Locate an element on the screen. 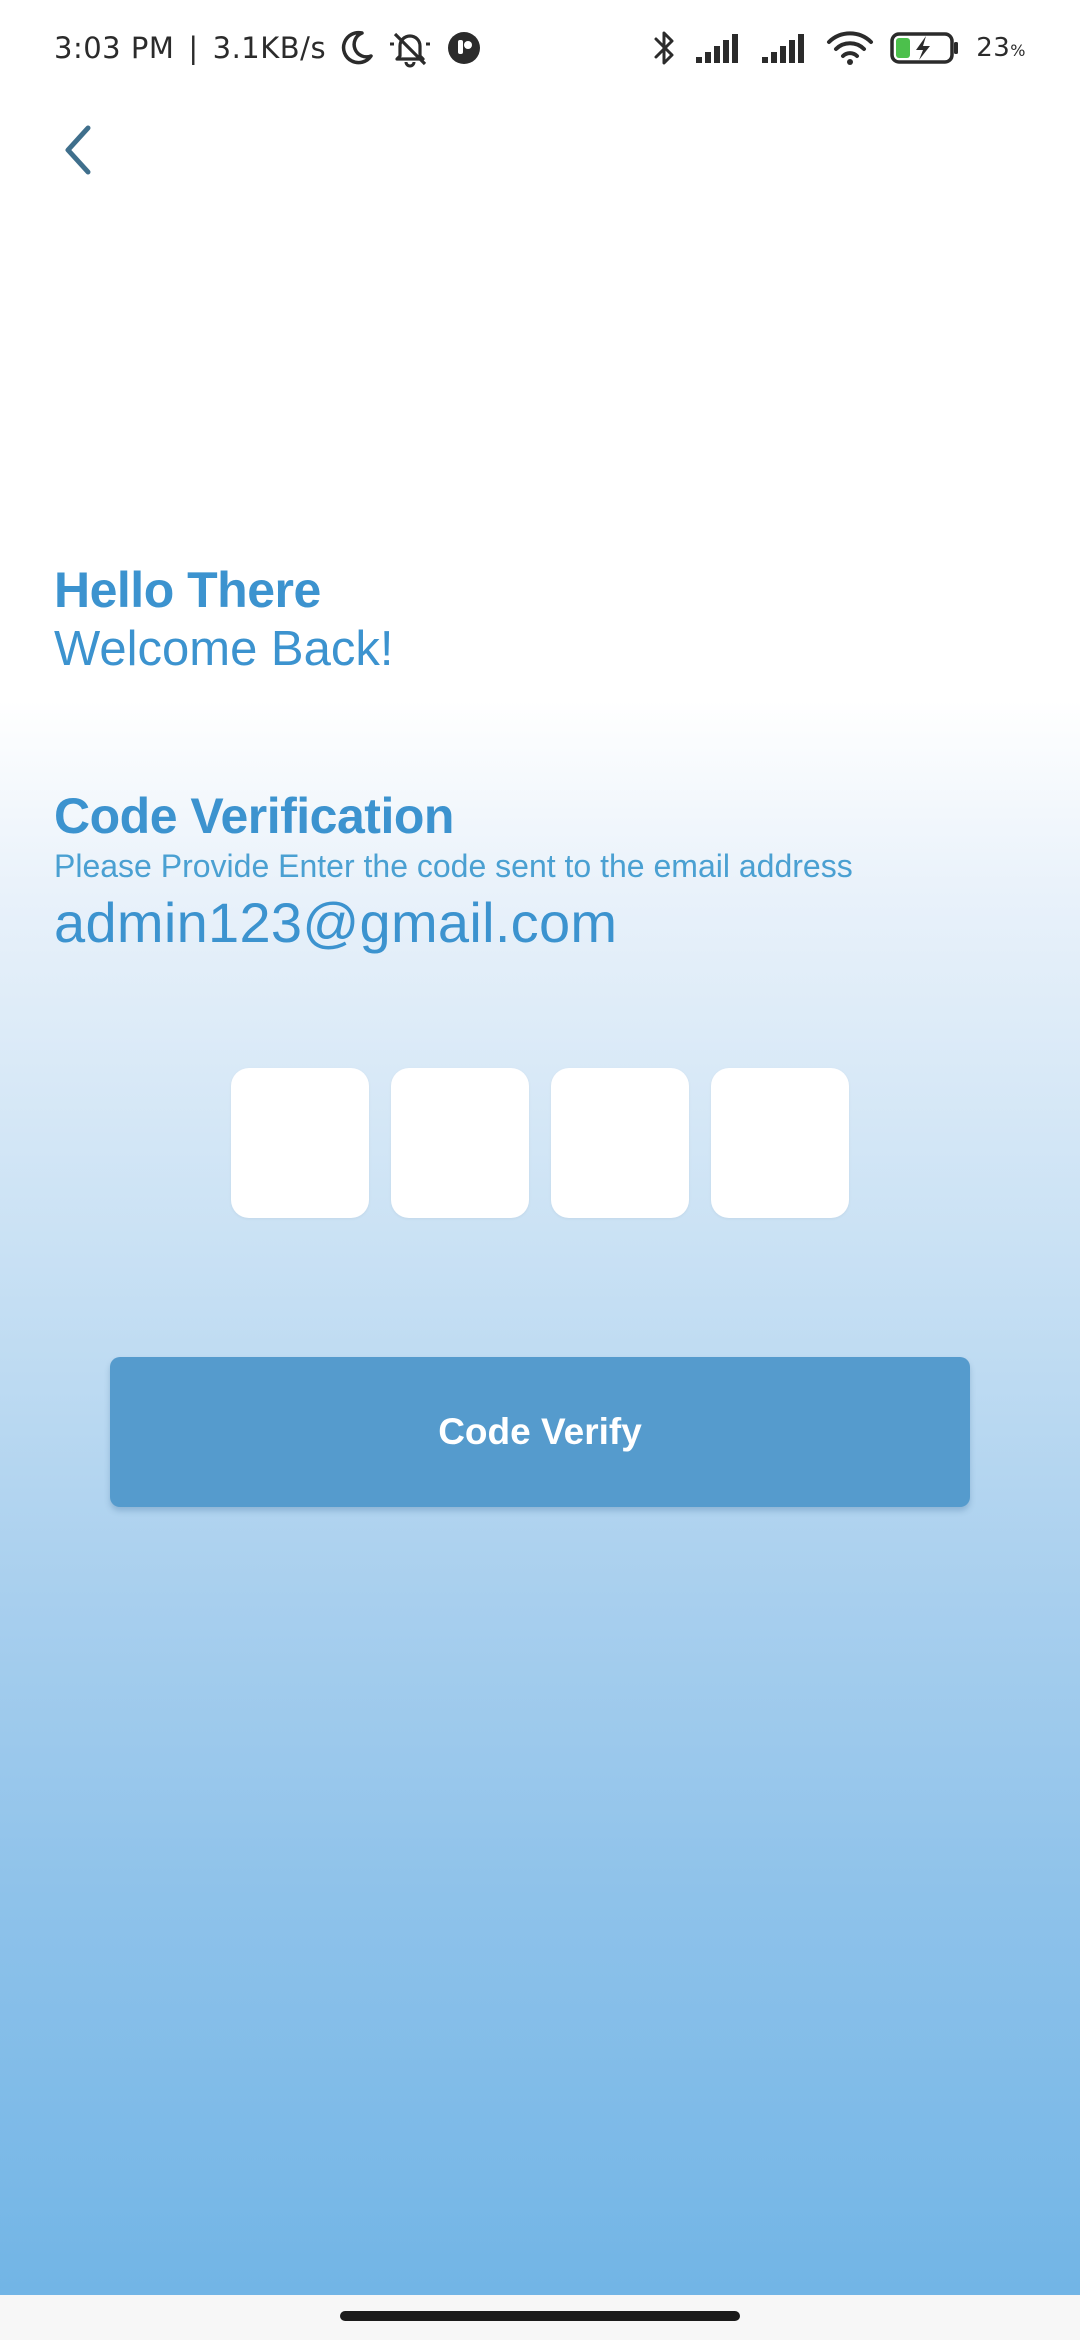 This screenshot has width=1080, height=2340. network-speed: 3.1KB/s is located at coordinates (269, 48).